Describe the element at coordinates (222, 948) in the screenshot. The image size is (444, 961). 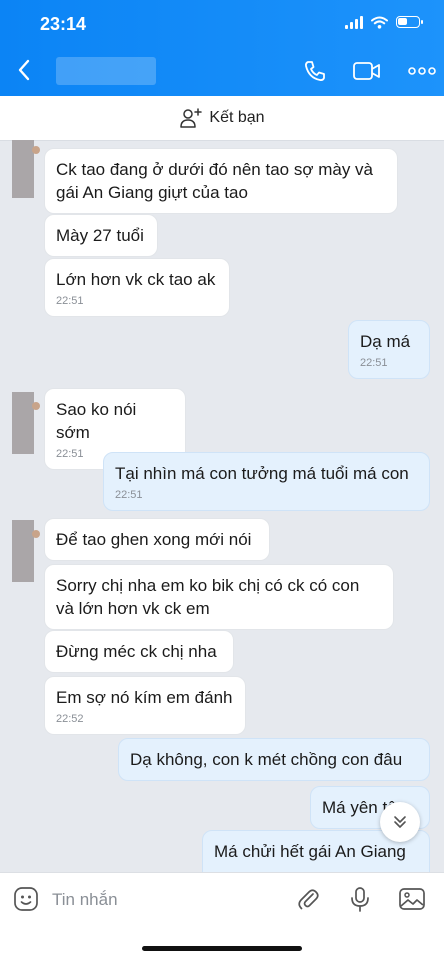
I see `home-indicator` at that location.